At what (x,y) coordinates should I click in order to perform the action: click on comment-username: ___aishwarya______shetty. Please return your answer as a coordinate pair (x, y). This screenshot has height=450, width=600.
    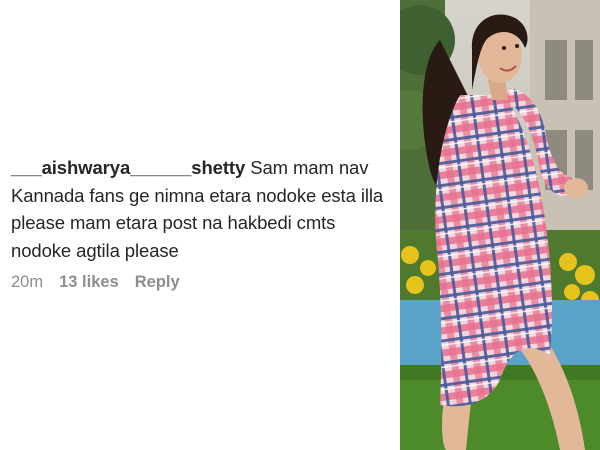
    Looking at the image, I should click on (128, 167).